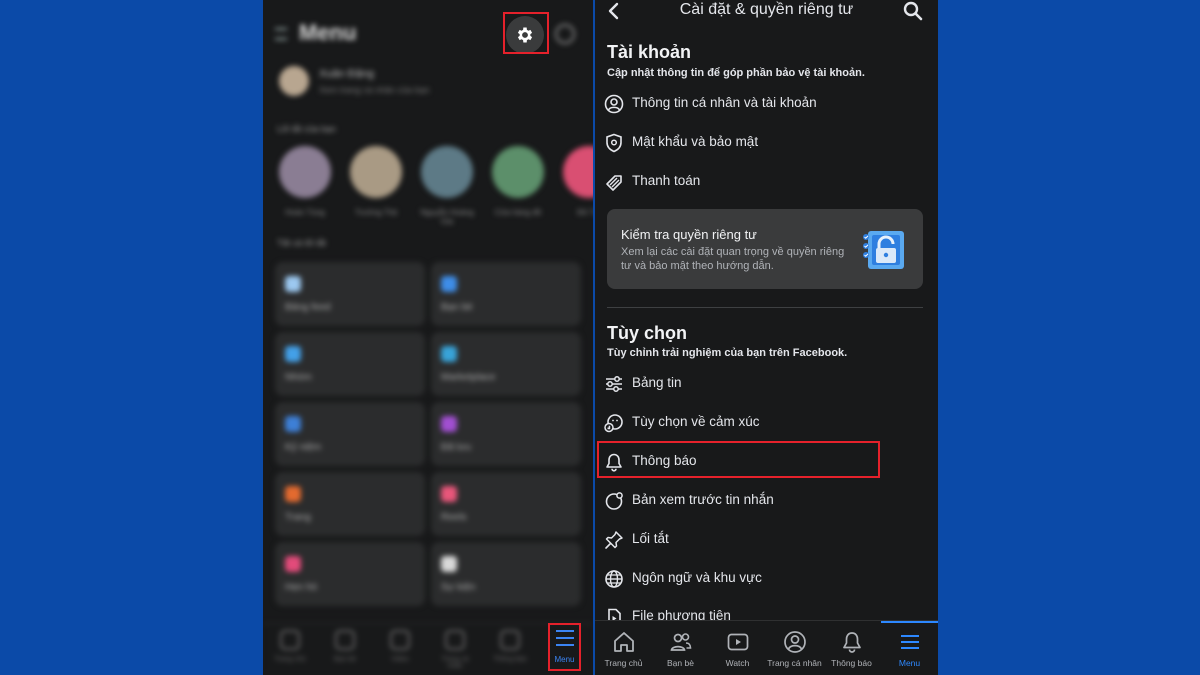 Image resolution: width=1200 pixels, height=675 pixels. What do you see at coordinates (376, 212) in the screenshot?
I see `story-label: Trường Thịt` at bounding box center [376, 212].